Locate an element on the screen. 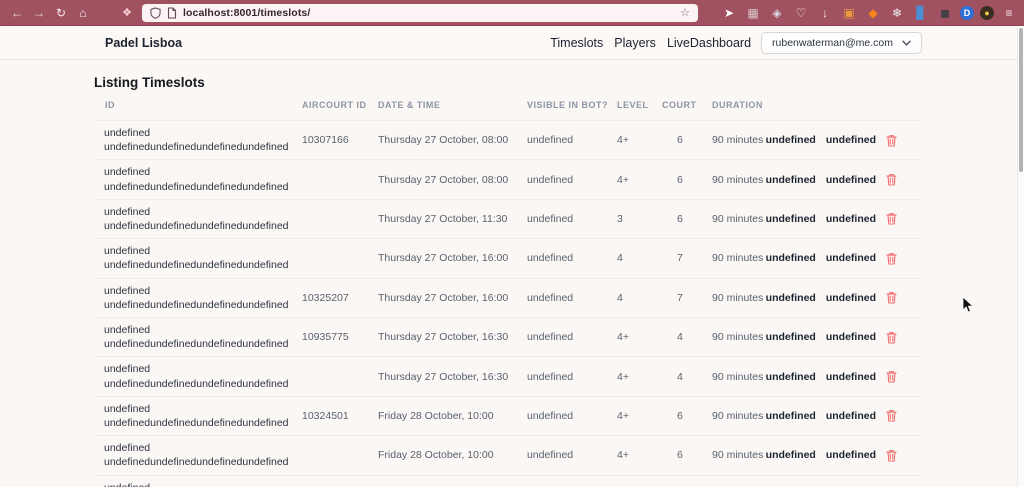 The width and height of the screenshot is (1024, 487). page-icon is located at coordinates (172, 12).